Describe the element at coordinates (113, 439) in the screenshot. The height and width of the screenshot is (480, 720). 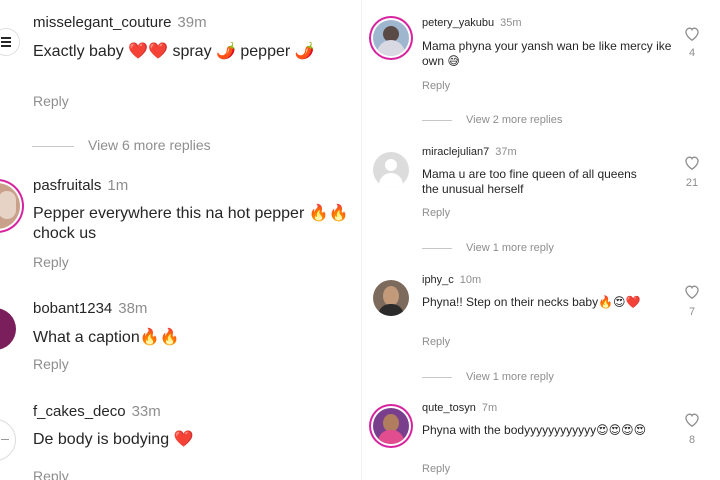
I see `comment-text-body: De body is bodying ❤️` at that location.